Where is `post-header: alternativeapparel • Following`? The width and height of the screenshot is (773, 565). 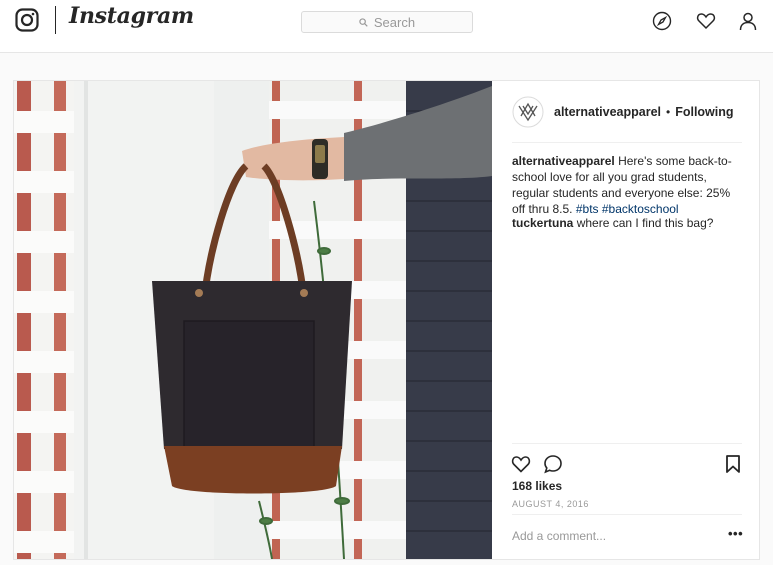
post-header: alternativeapparel • Following is located at coordinates (627, 119).